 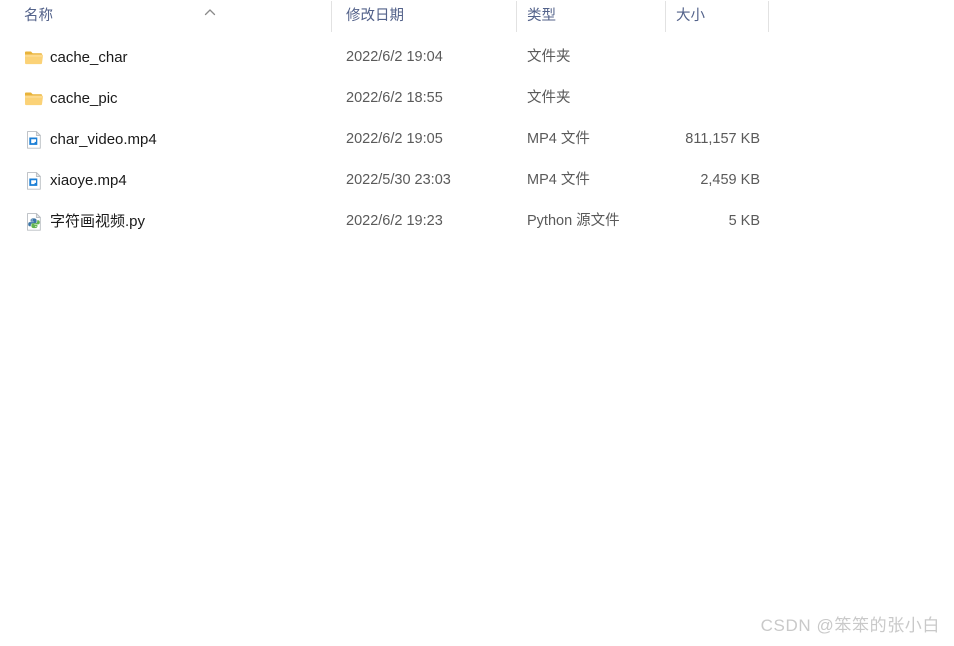 I want to click on table-row: 字符画视频.py 2022/6/2 19:23 Python 源文件 5 KB, so click(x=477, y=221).